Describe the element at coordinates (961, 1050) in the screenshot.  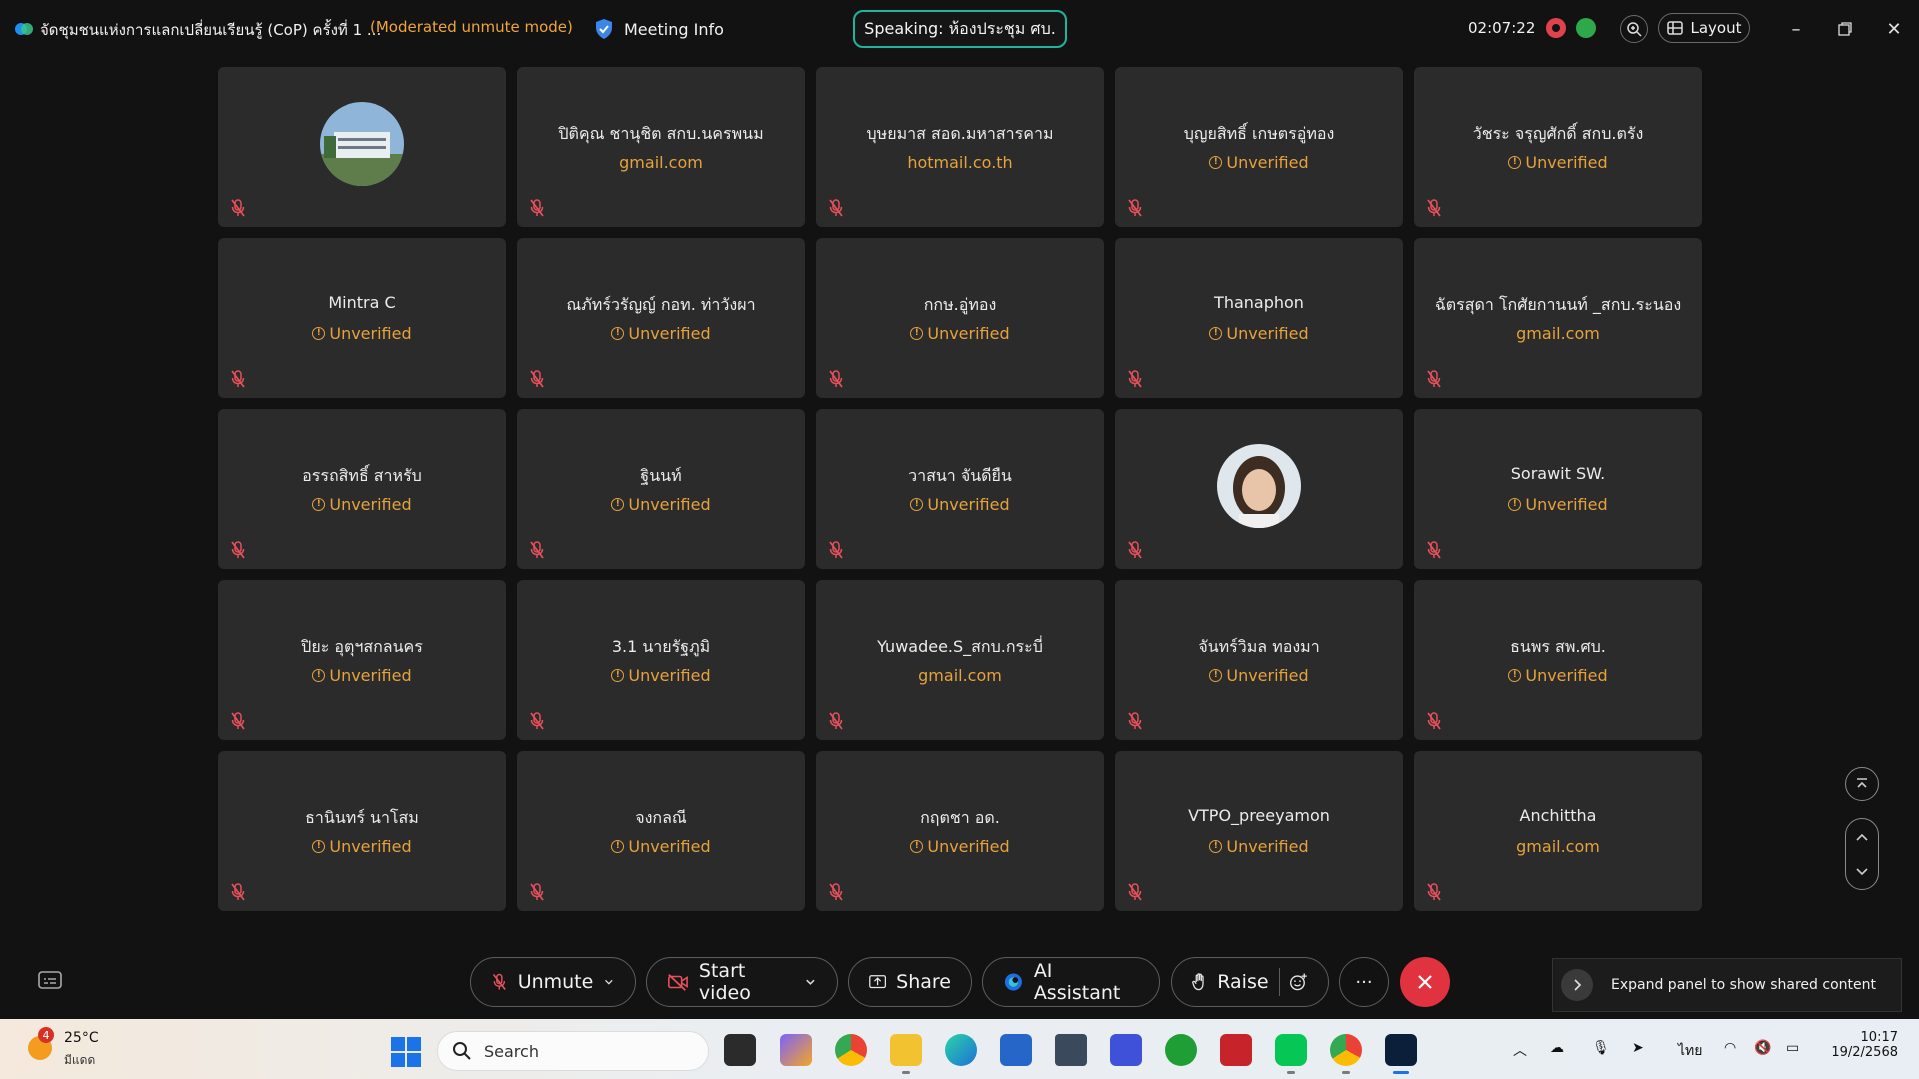
I see `edge-icon` at that location.